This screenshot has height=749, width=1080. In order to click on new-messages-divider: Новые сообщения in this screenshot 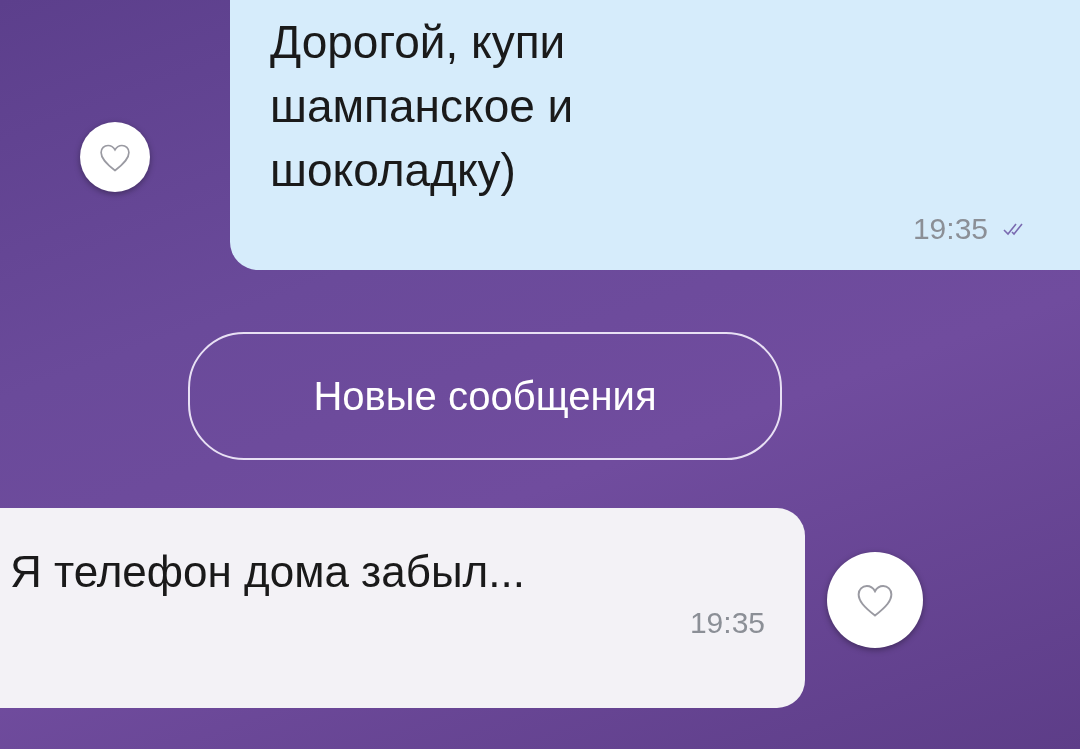, I will do `click(485, 396)`.